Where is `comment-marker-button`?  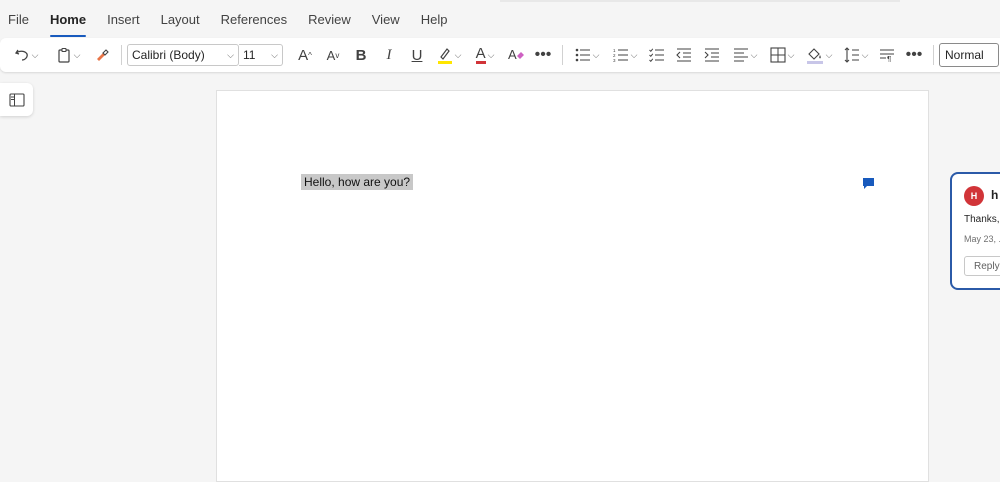 comment-marker-button is located at coordinates (868, 186).